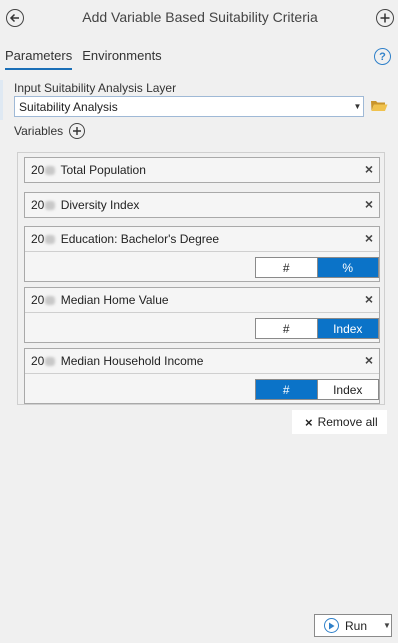 The height and width of the screenshot is (643, 398). I want to click on variable-card: 20 Median Household Income × # Index, so click(202, 376).